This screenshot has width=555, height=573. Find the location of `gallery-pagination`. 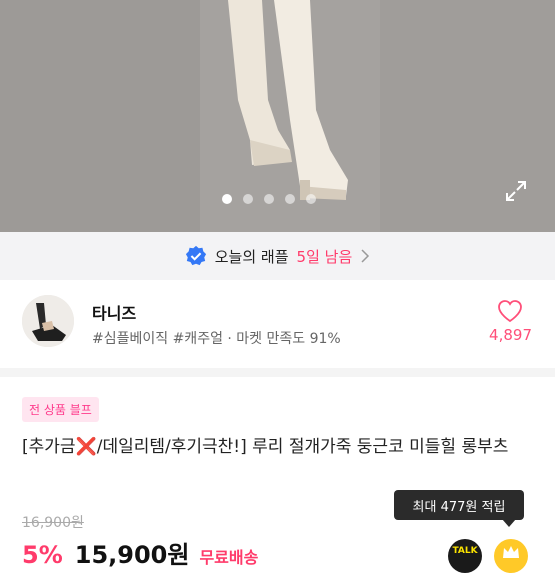

gallery-pagination is located at coordinates (269, 199).